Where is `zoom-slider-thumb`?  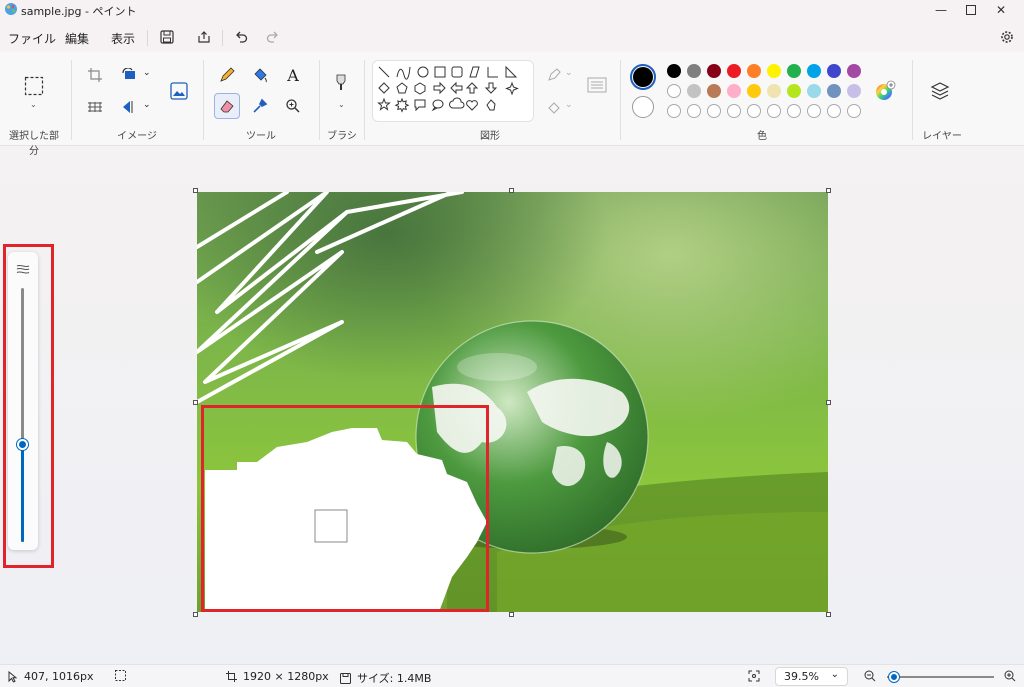 zoom-slider-thumb is located at coordinates (894, 677).